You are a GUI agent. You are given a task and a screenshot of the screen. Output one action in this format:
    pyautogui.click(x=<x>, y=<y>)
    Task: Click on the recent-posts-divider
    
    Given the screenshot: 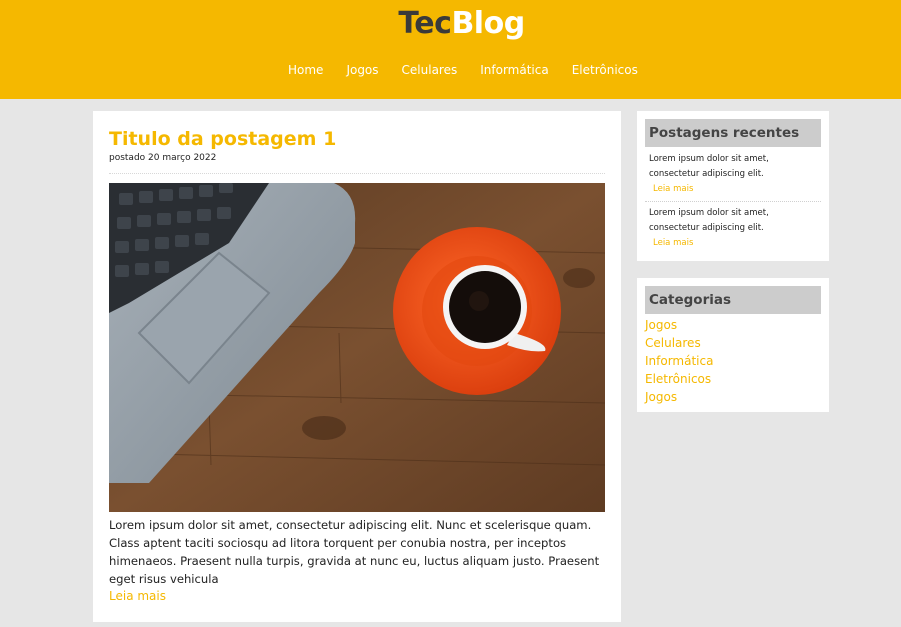 What is the action you would take?
    pyautogui.click(x=733, y=201)
    